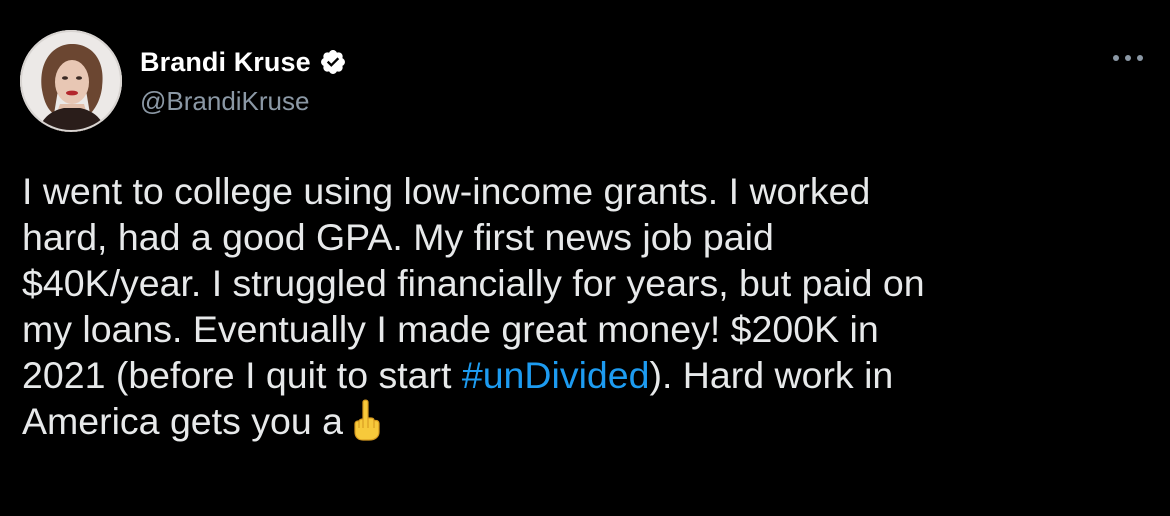 The height and width of the screenshot is (516, 1170). I want to click on profile-photo-icon, so click(71, 81).